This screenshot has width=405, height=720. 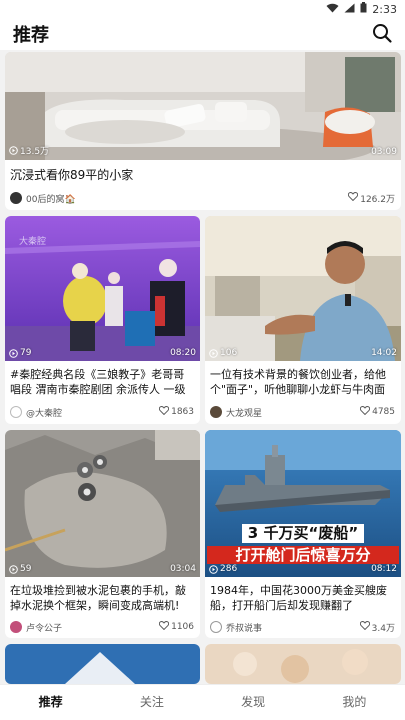 I want to click on like-count: 4785, so click(x=377, y=412).